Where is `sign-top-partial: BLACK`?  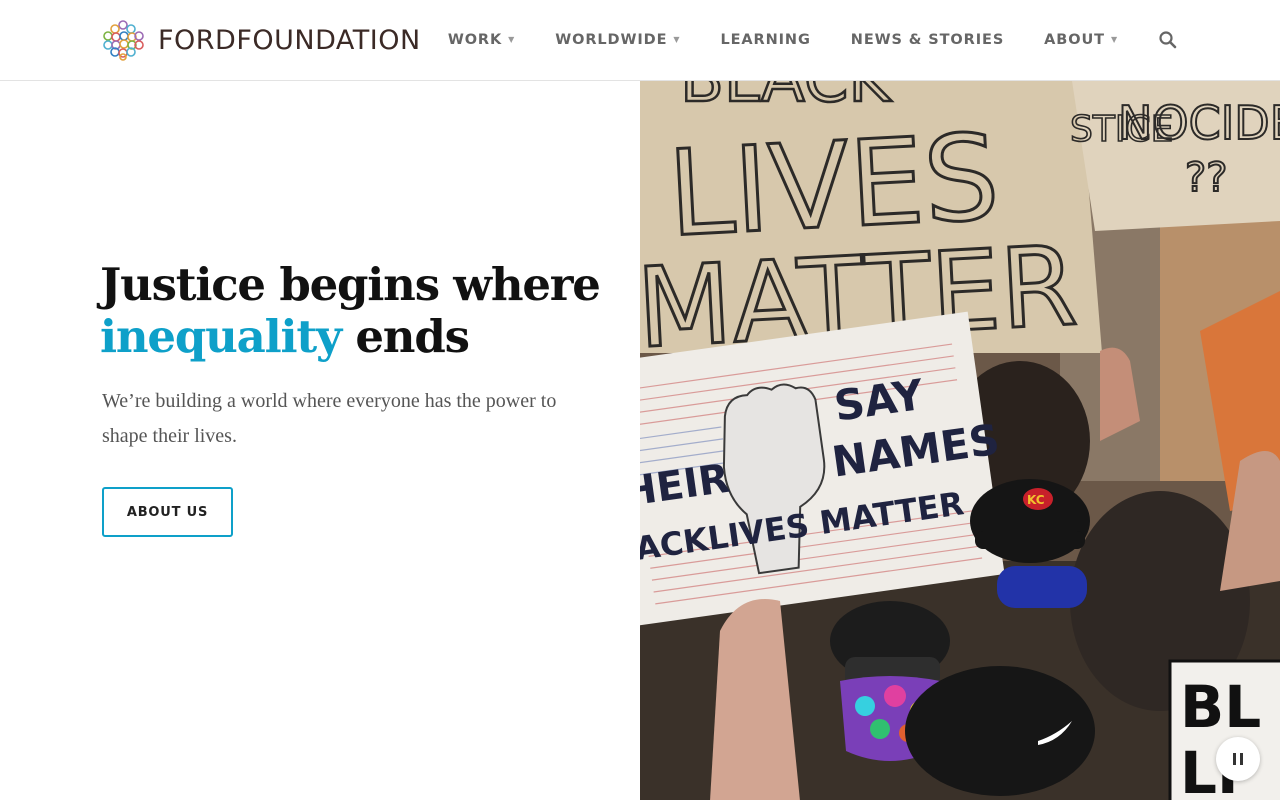 sign-top-partial: BLACK is located at coordinates (786, 99).